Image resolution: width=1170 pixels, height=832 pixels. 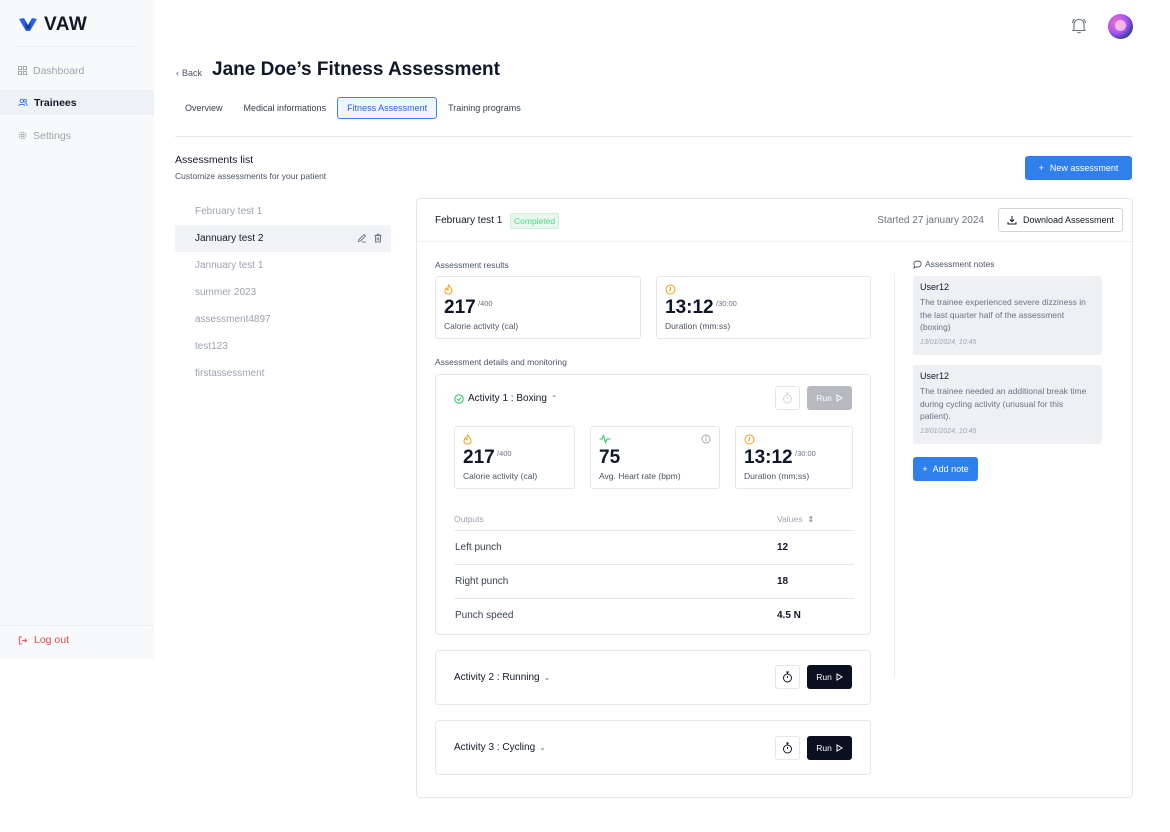 What do you see at coordinates (1060, 220) in the screenshot?
I see `download-assessment-button: Download Assessment` at bounding box center [1060, 220].